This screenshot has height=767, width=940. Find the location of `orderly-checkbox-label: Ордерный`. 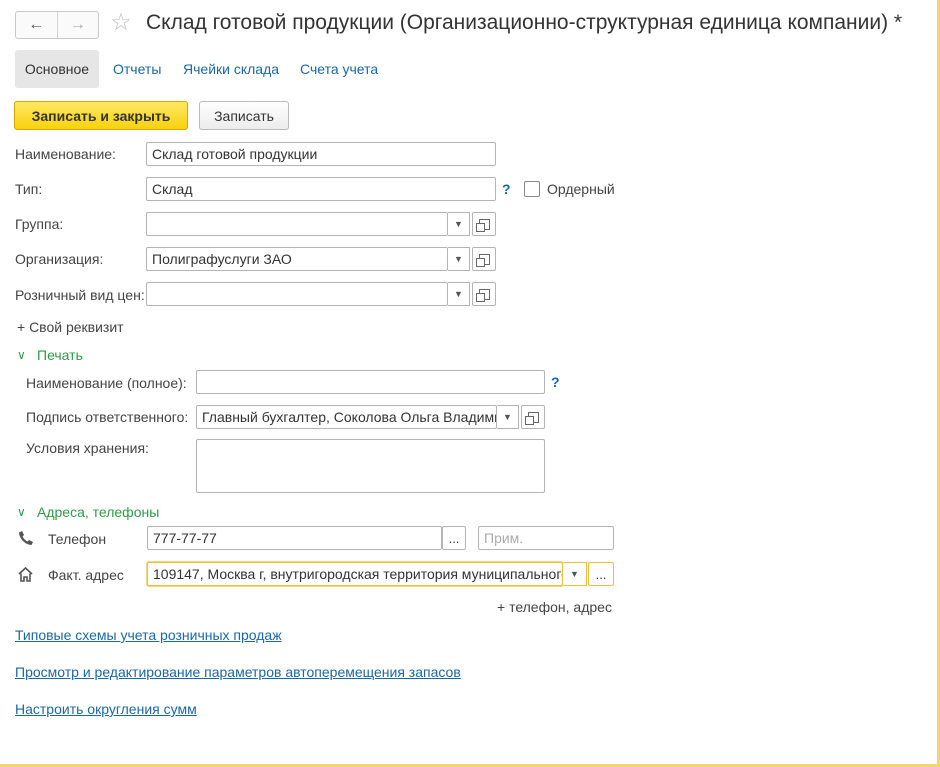

orderly-checkbox-label: Ордерный is located at coordinates (581, 189).